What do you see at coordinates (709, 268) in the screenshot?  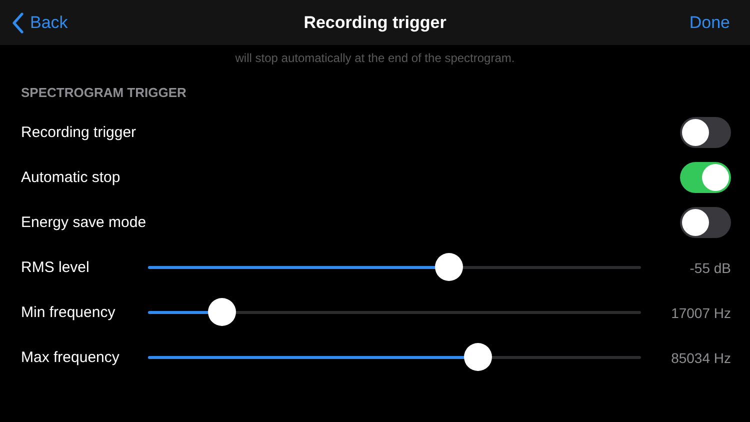 I see `slider-value: -55 dB` at bounding box center [709, 268].